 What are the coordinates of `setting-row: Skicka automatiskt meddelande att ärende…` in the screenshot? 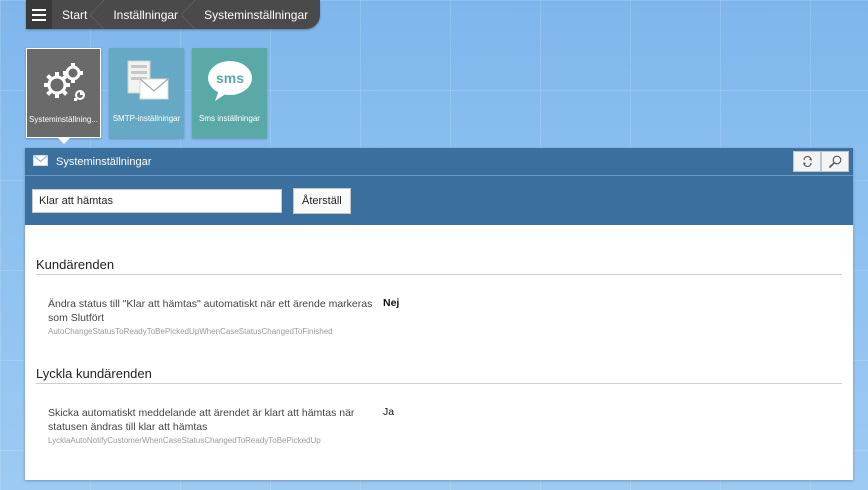 It's located at (439, 414).